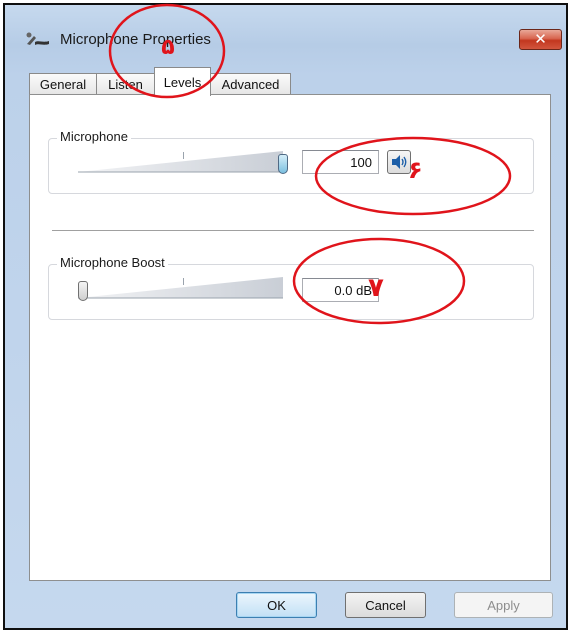  Describe the element at coordinates (503, 605) in the screenshot. I see `apply-button: Apply` at that location.